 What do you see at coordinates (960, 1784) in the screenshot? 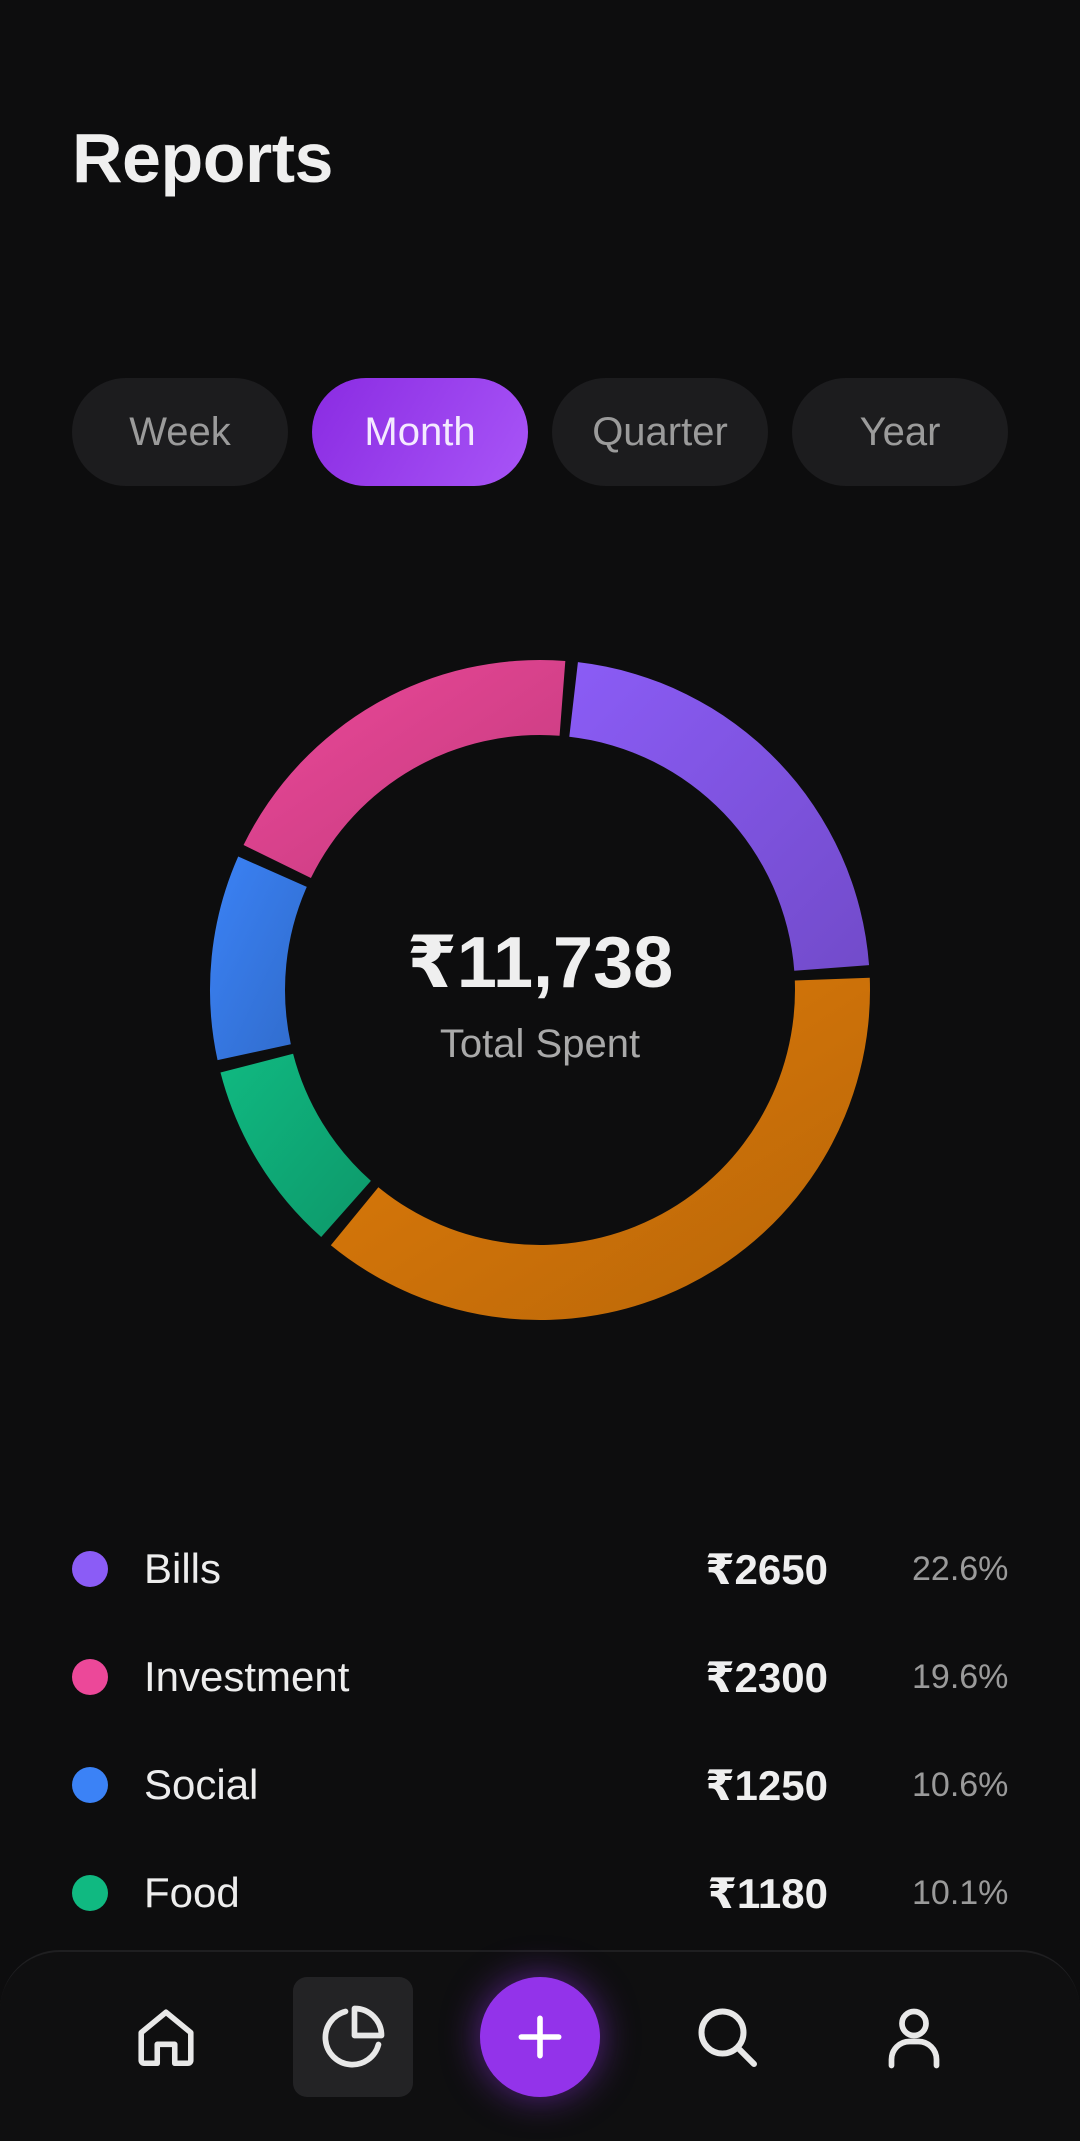
I see `category-percent: 10.6%` at bounding box center [960, 1784].